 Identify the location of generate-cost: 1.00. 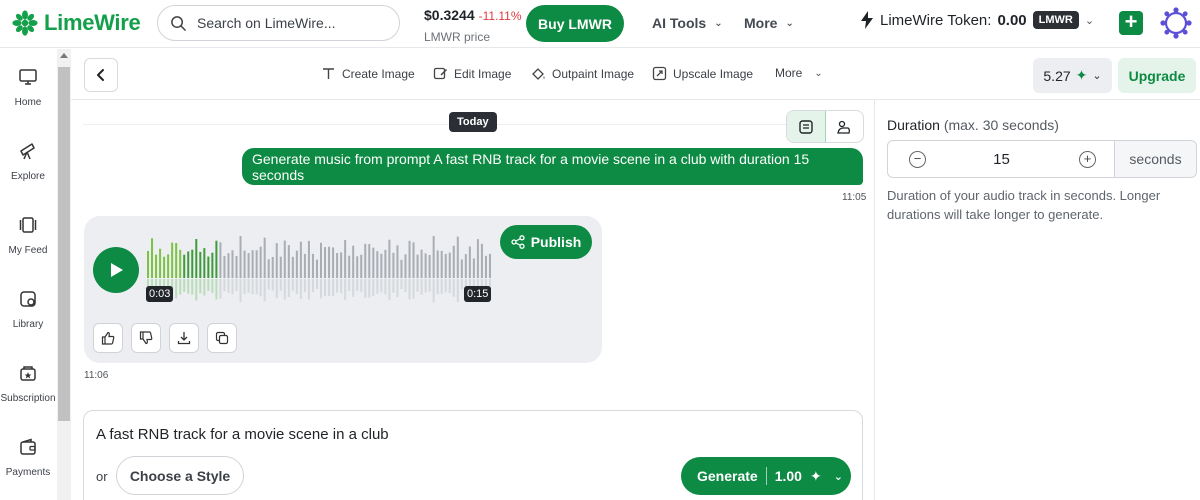
(788, 476).